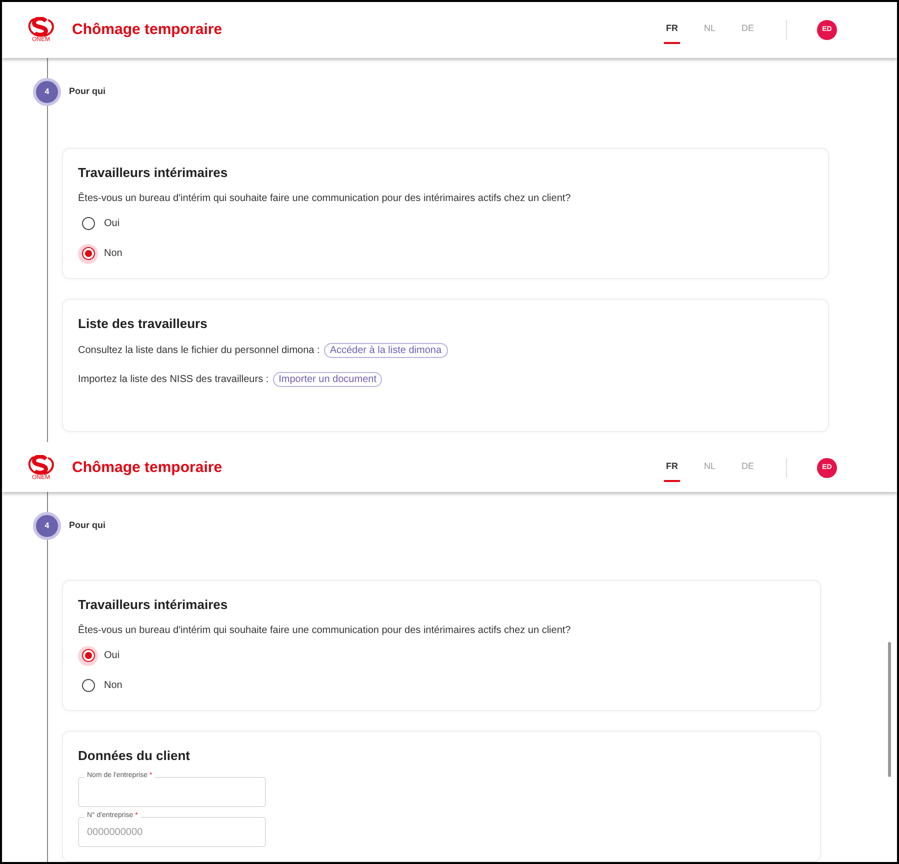 This screenshot has width=899, height=864. I want to click on input-field: 0000000000, so click(172, 832).